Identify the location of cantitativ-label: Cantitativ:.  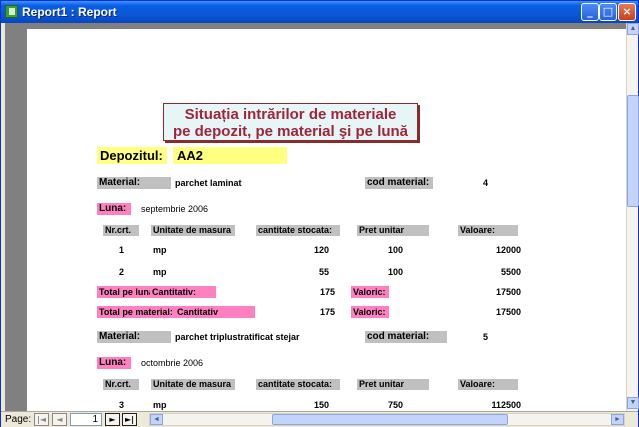
(183, 292).